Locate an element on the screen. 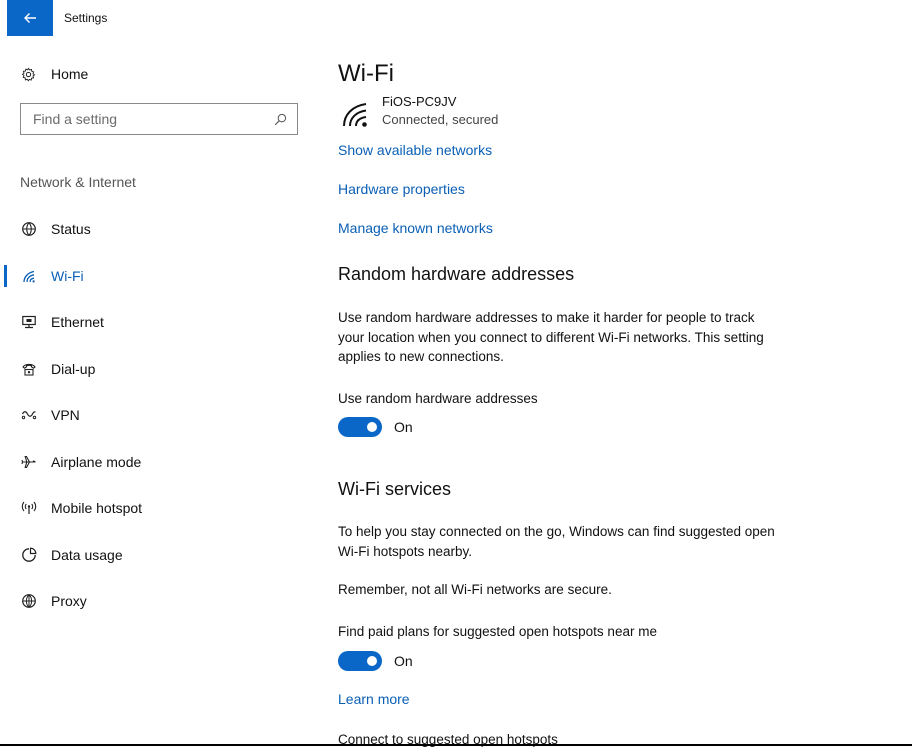 This screenshot has width=912, height=747. back-arrow-icon is located at coordinates (30, 18).